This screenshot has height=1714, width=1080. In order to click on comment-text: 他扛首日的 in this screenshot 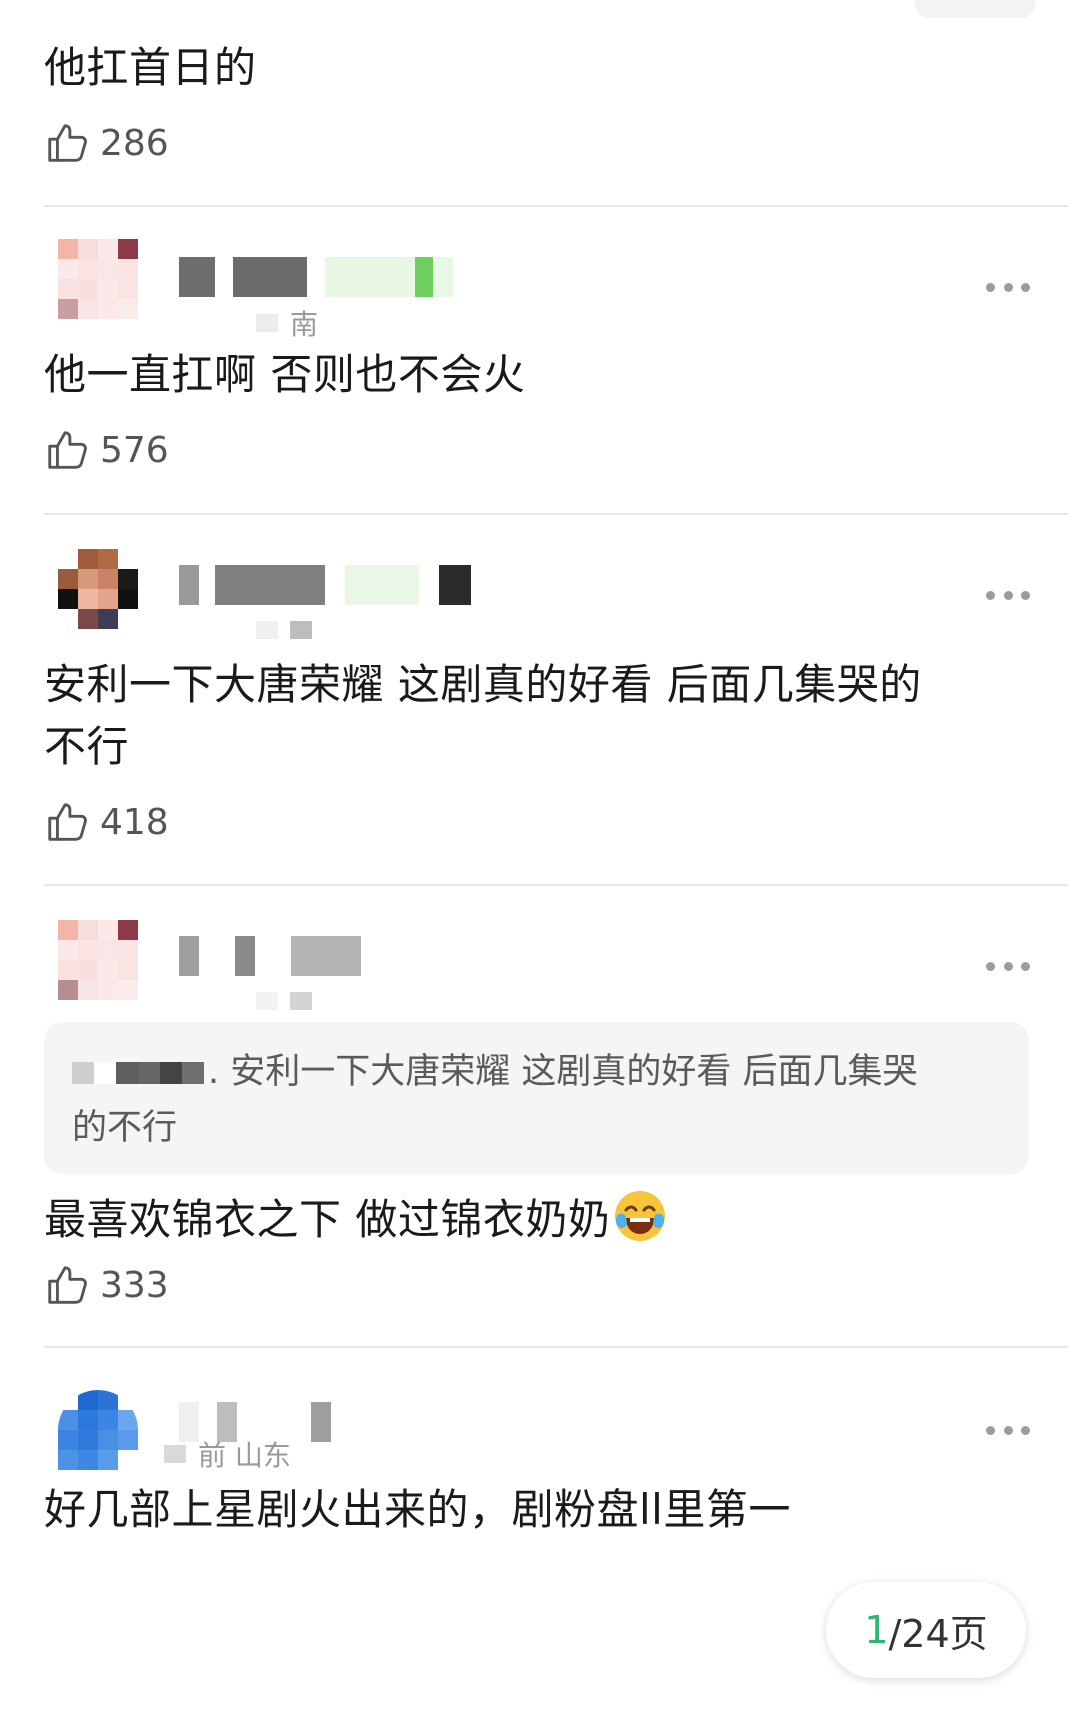, I will do `click(150, 67)`.